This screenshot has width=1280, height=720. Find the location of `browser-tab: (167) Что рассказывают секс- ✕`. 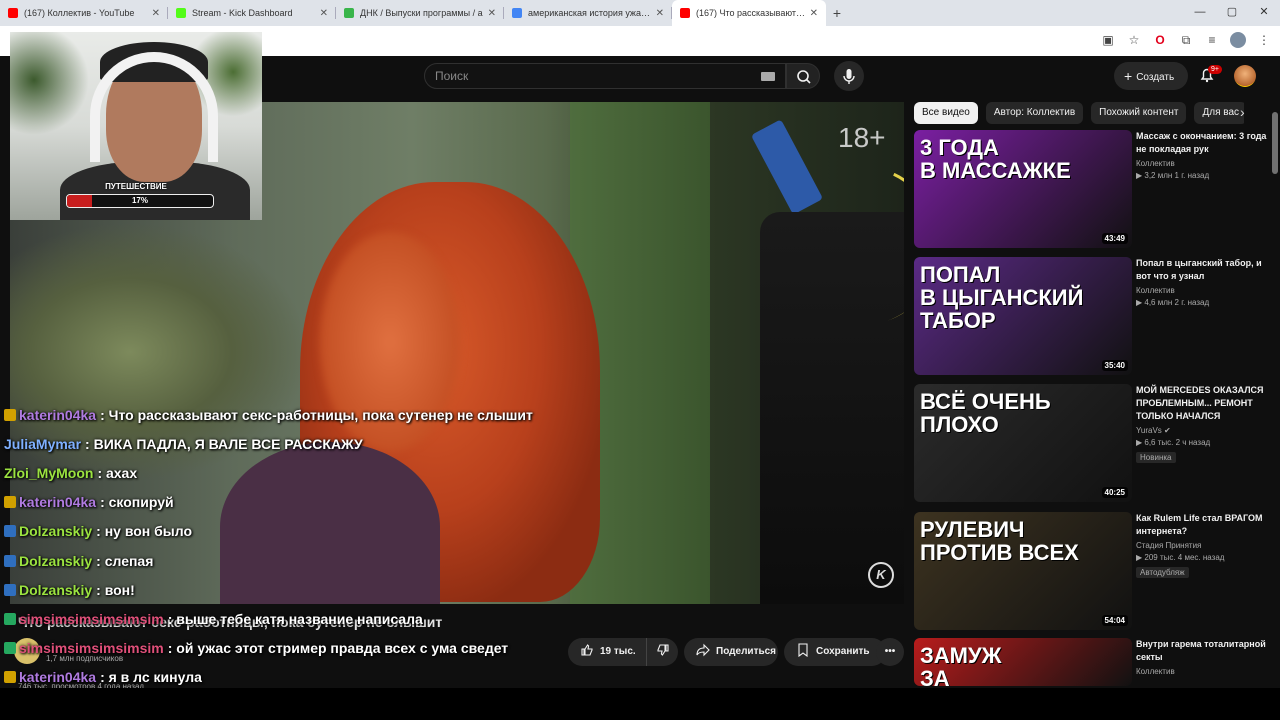

browser-tab: (167) Что рассказывают секс- ✕ is located at coordinates (749, 13).